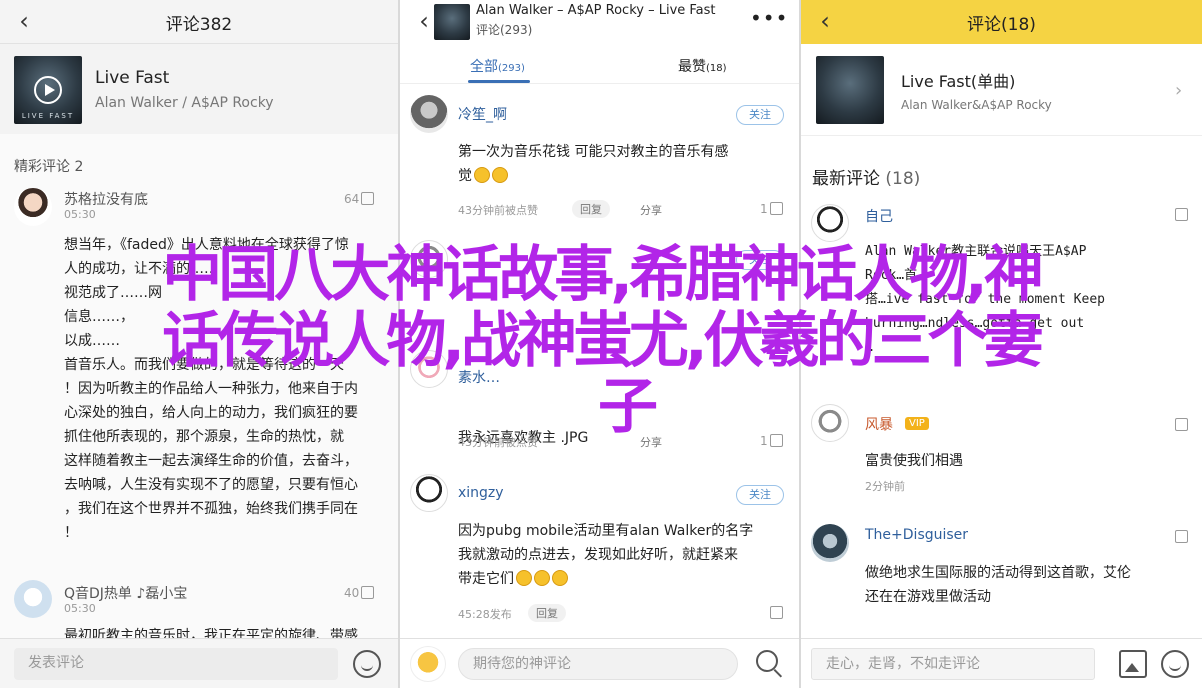 The height and width of the screenshot is (688, 1202). I want to click on comment-input-bar: 走心，走肾，不如走评论, so click(1001, 663).